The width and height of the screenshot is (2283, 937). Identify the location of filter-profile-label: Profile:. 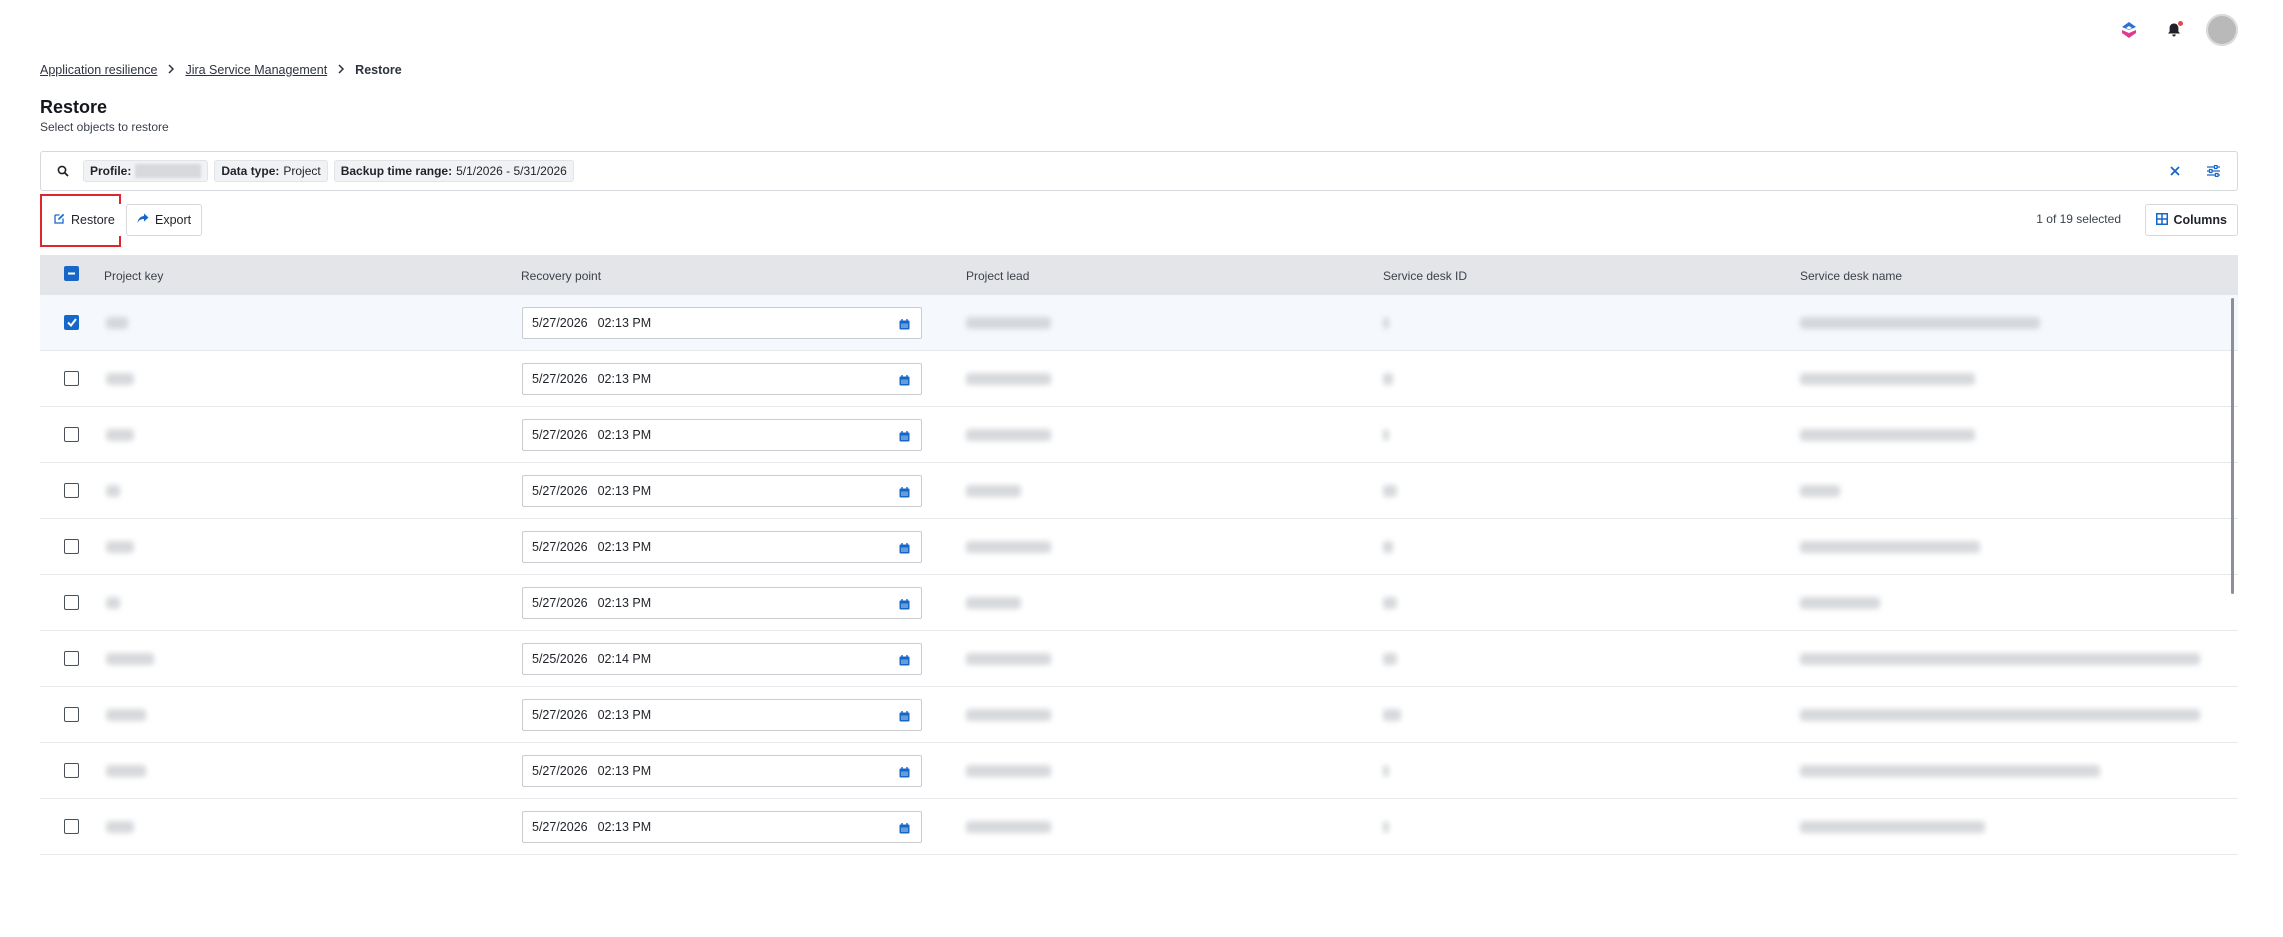
(111, 171).